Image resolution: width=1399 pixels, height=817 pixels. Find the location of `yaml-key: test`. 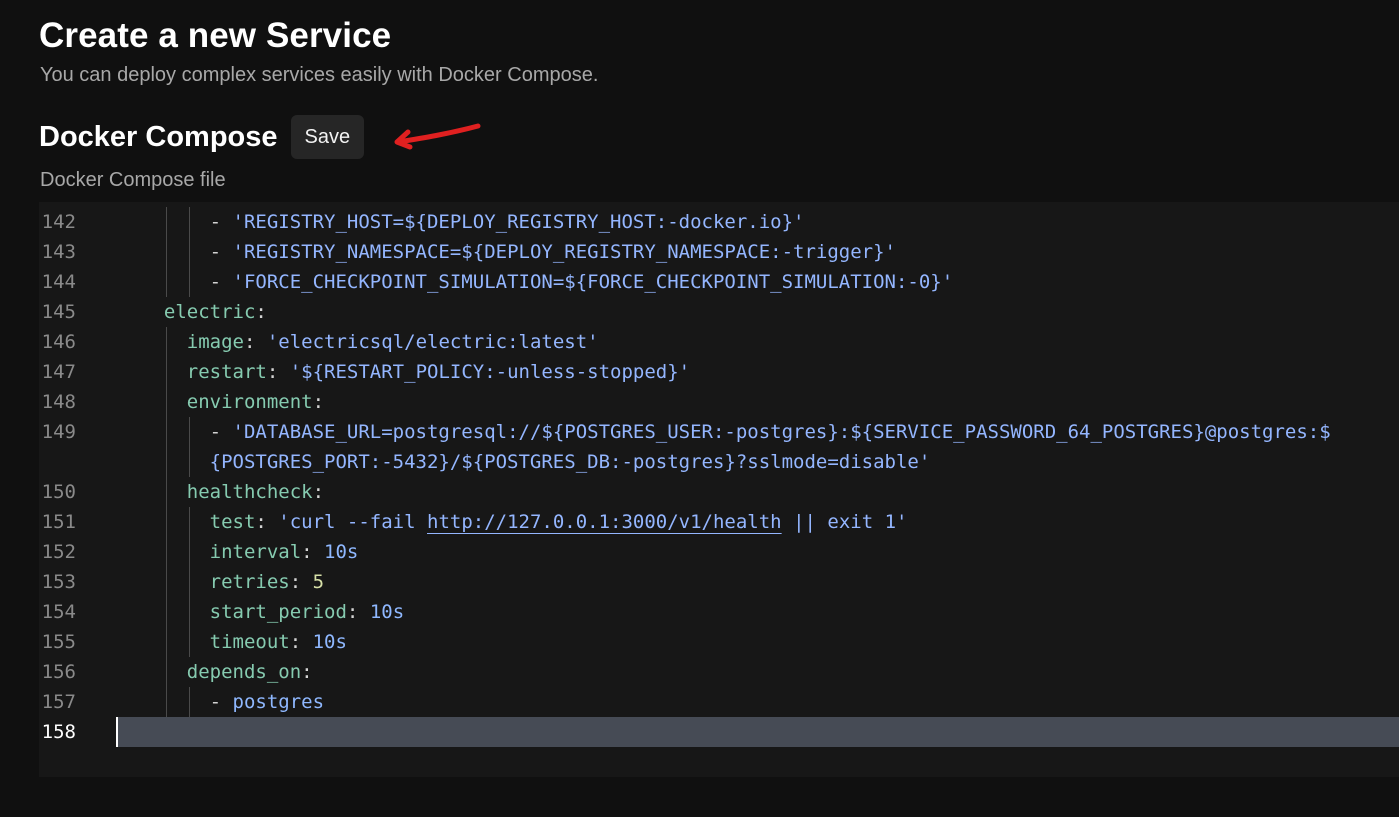

yaml-key: test is located at coordinates (232, 522).